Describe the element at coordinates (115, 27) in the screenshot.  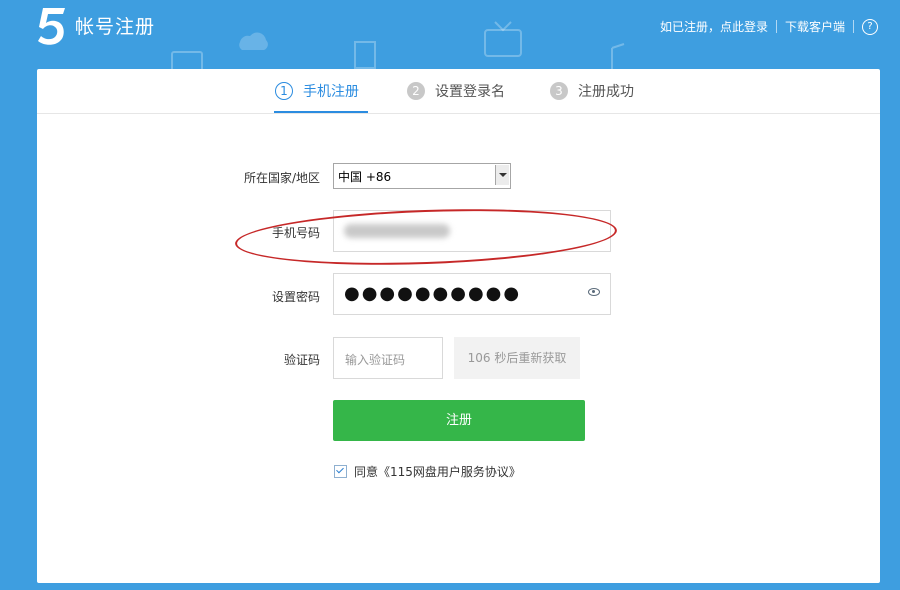
I see `page-title: 帐号注册` at that location.